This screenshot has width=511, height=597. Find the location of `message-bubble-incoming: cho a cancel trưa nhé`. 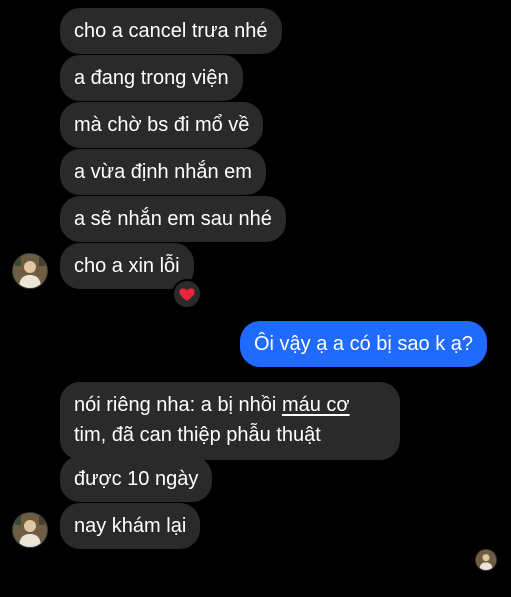

message-bubble-incoming: cho a cancel trưa nhé is located at coordinates (171, 31).